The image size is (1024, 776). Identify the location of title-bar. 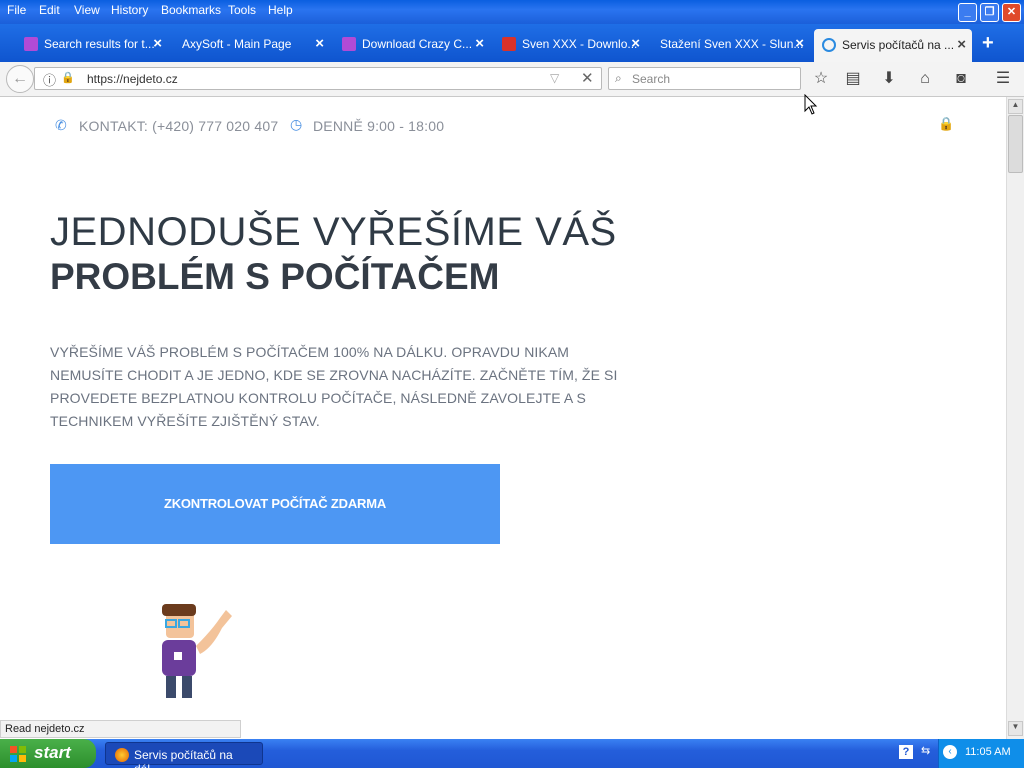
(512, 12).